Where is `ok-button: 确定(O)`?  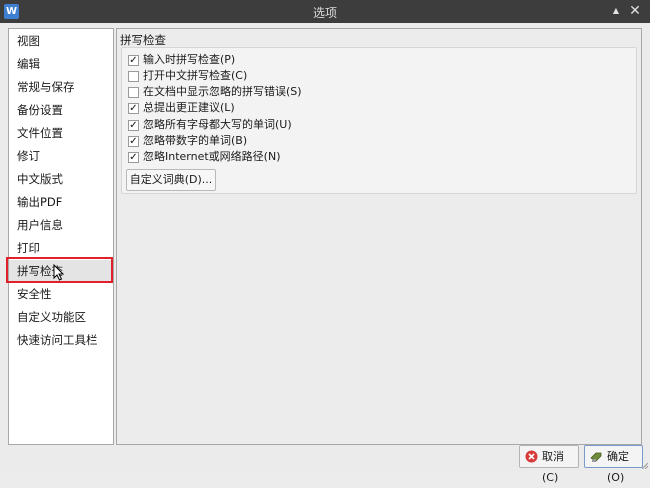
ok-button: 确定(O) is located at coordinates (613, 464).